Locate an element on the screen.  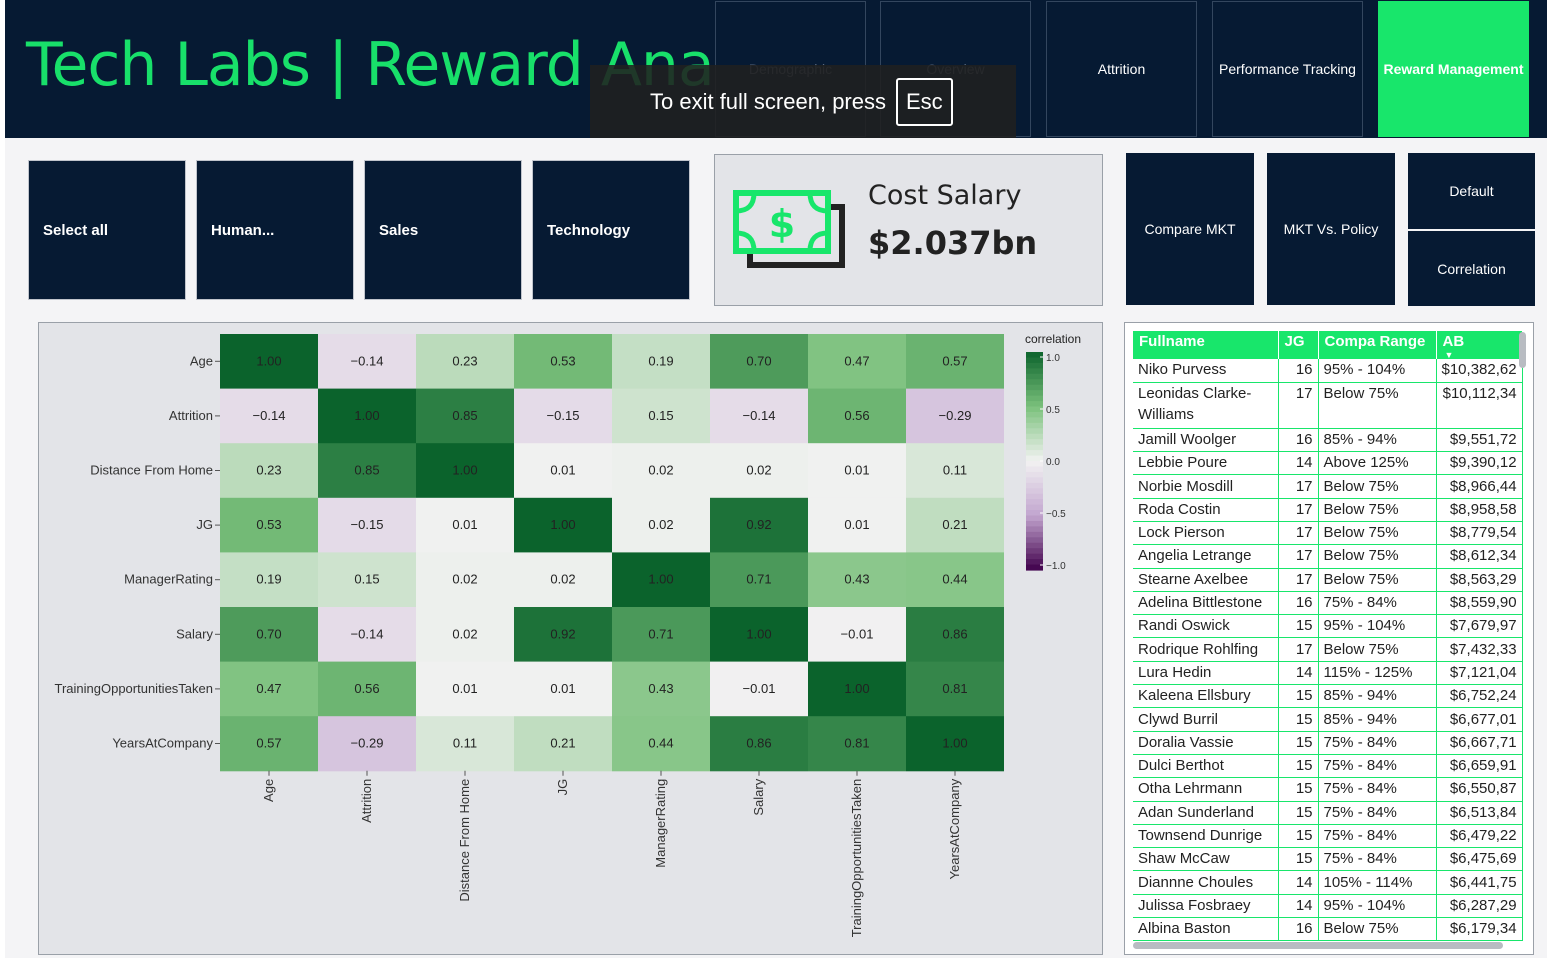
nav-reward-management: Reward Management is located at coordinates (1453, 69).